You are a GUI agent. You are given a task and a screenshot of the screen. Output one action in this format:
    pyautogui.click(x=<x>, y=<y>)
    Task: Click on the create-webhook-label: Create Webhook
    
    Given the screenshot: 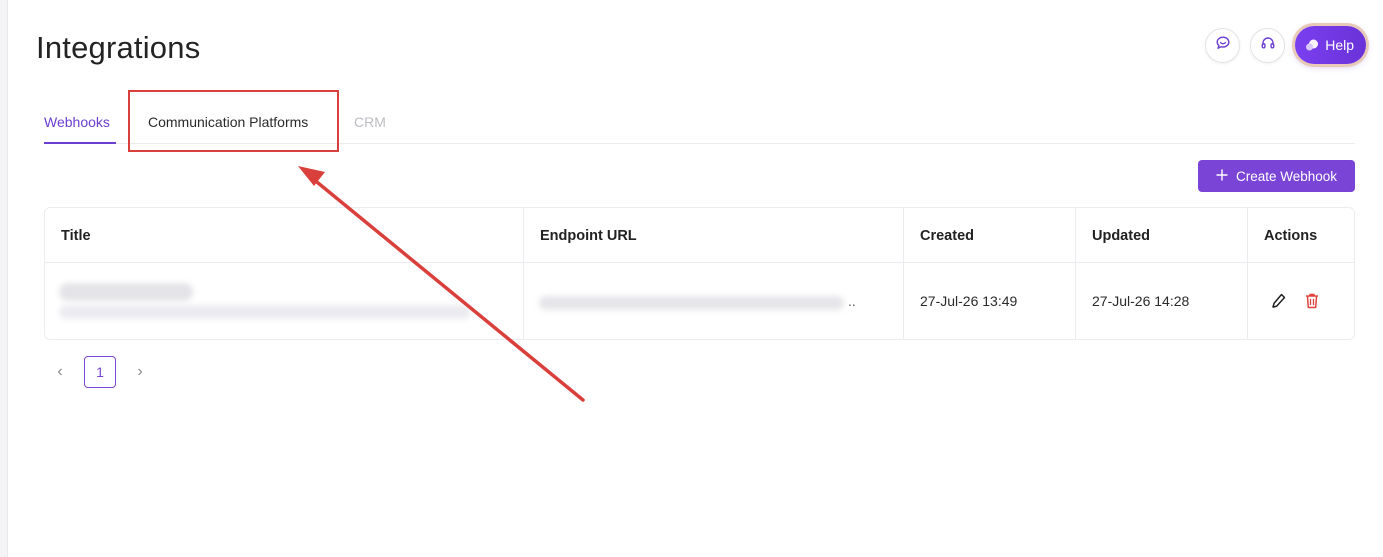 What is the action you would take?
    pyautogui.click(x=1286, y=176)
    